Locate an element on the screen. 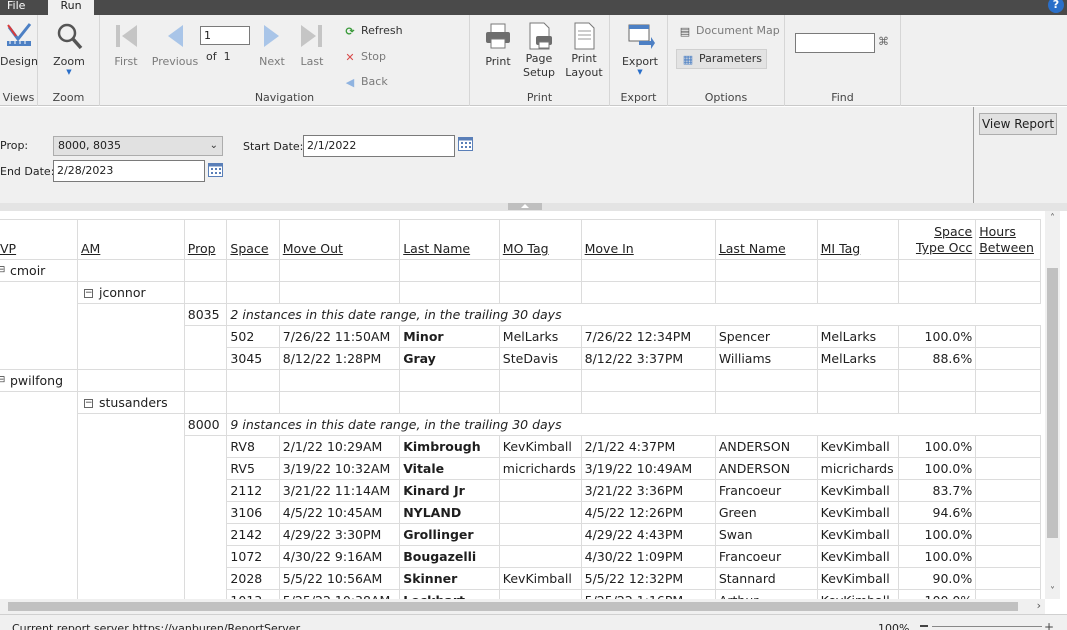  zoom-slider is located at coordinates (987, 626).